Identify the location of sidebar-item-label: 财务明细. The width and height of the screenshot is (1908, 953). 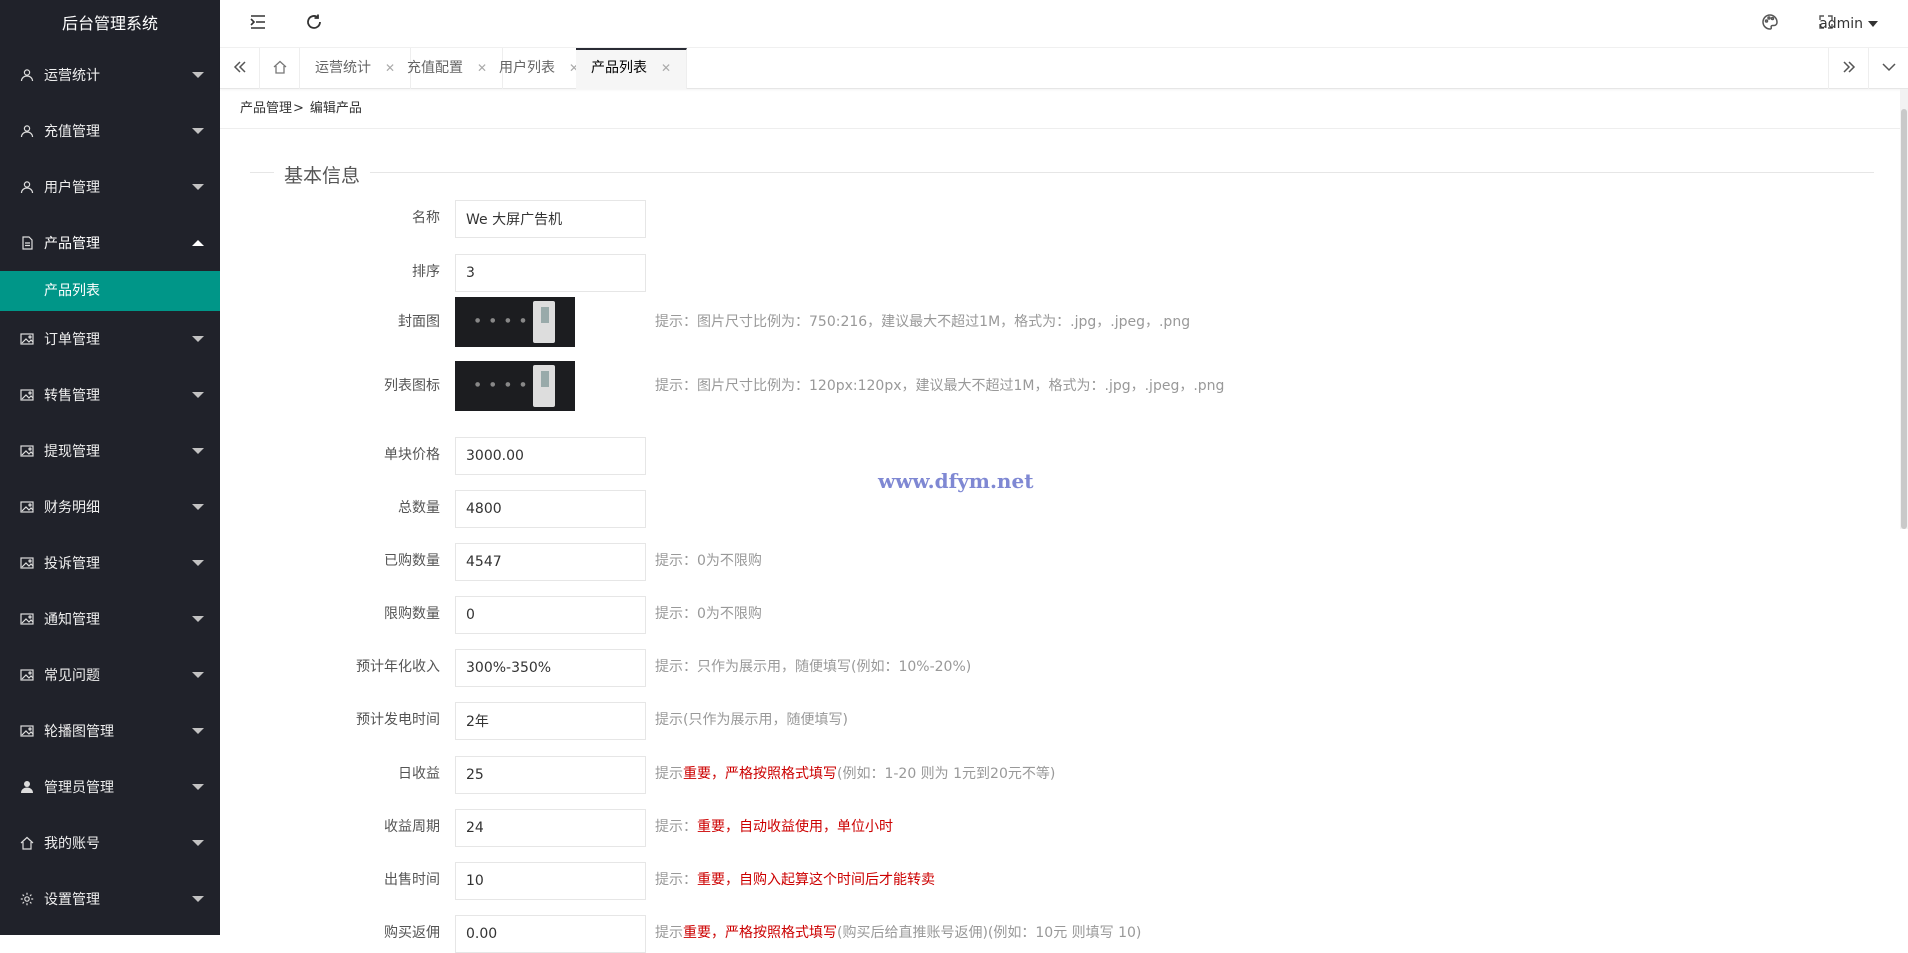
(72, 507).